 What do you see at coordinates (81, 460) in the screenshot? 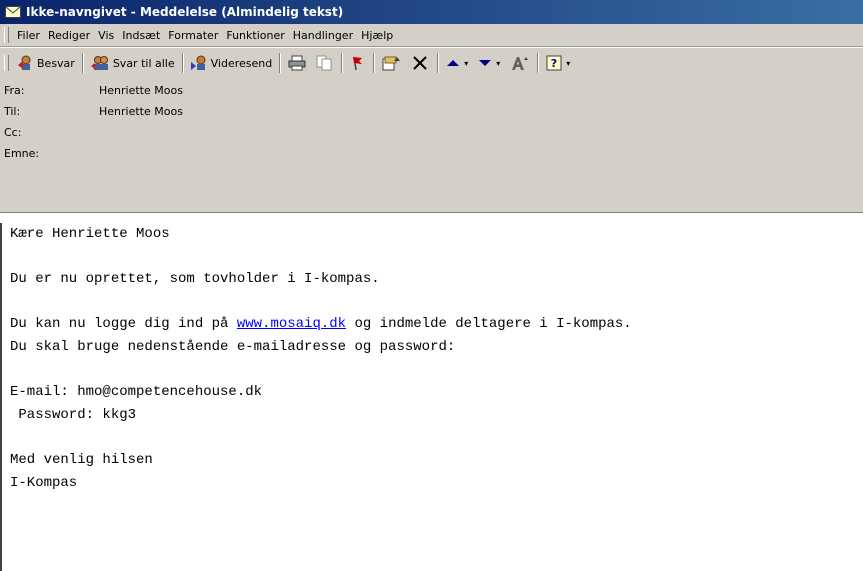
I see `closing-line: Med venlig hilsen` at bounding box center [81, 460].